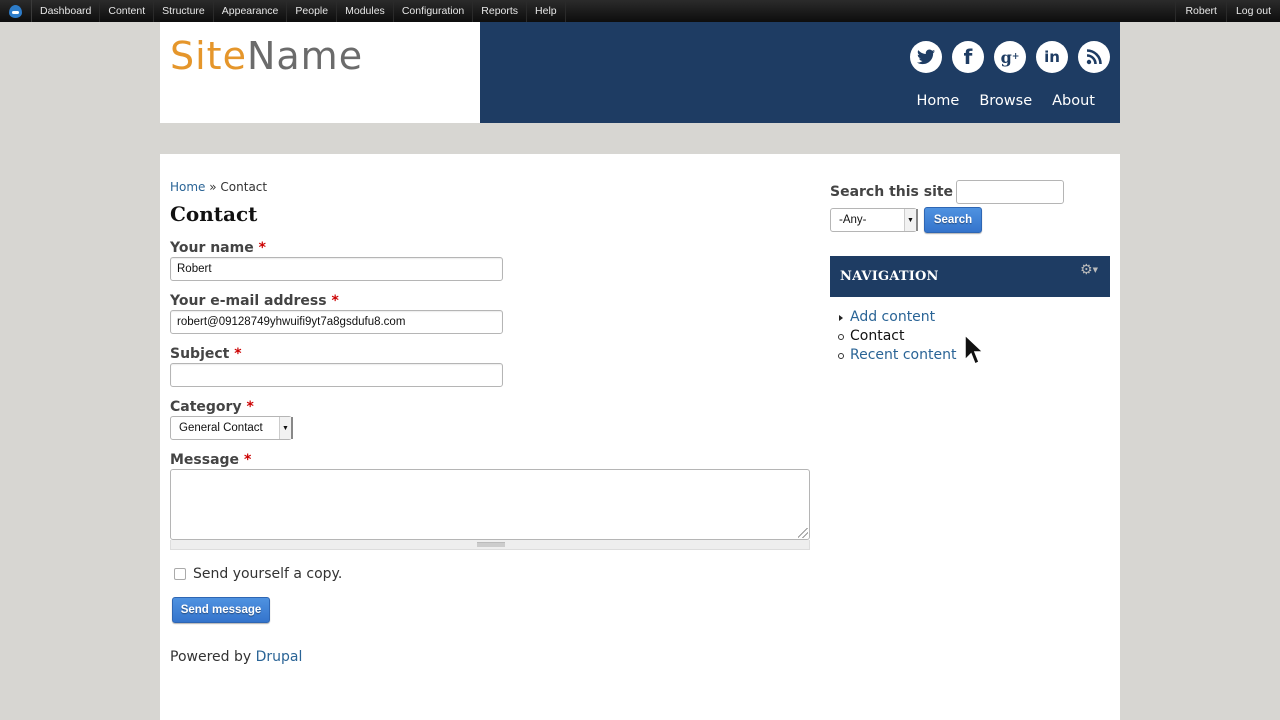  What do you see at coordinates (434, 11) in the screenshot?
I see `toolbar-configuration: Configuration` at bounding box center [434, 11].